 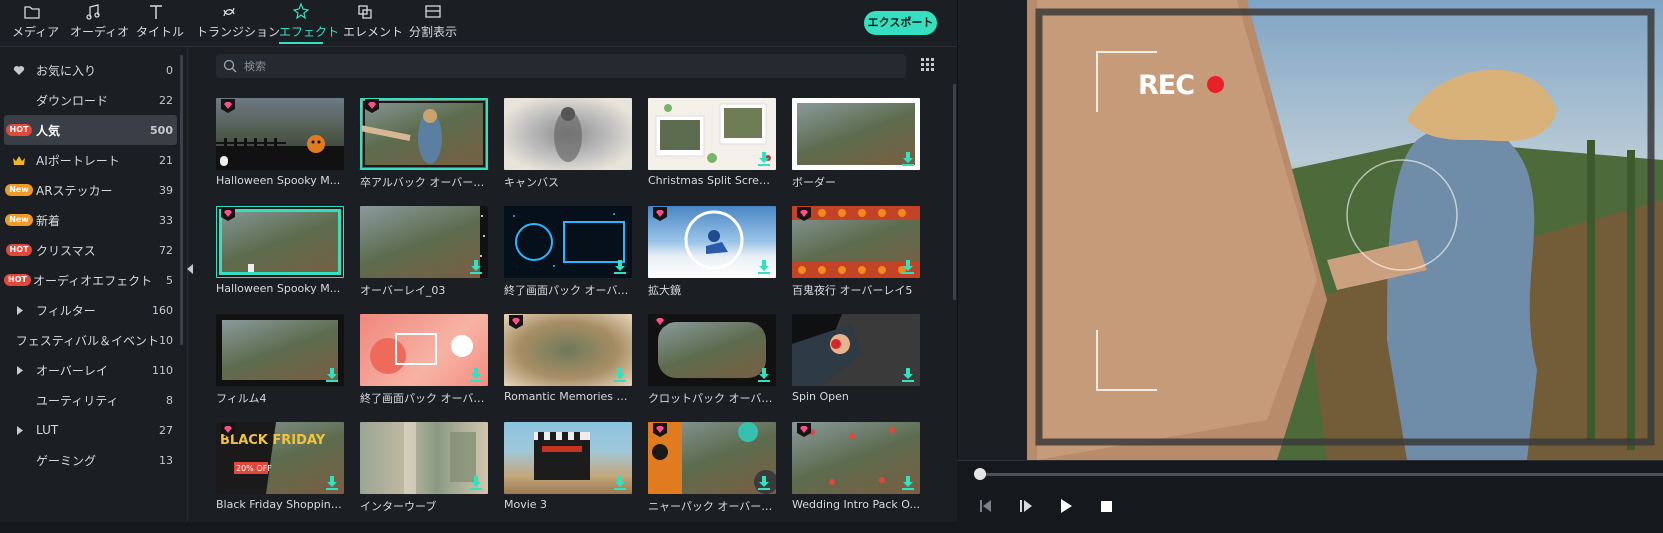 I want to click on sidebar-item-favorites: お気に入り 0, so click(x=90, y=70).